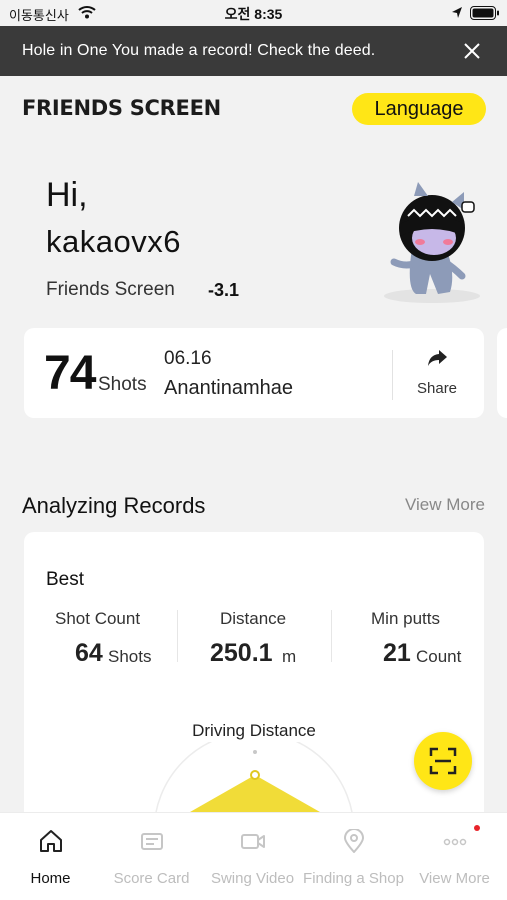  I want to click on location-pin-icon, so click(354, 841).